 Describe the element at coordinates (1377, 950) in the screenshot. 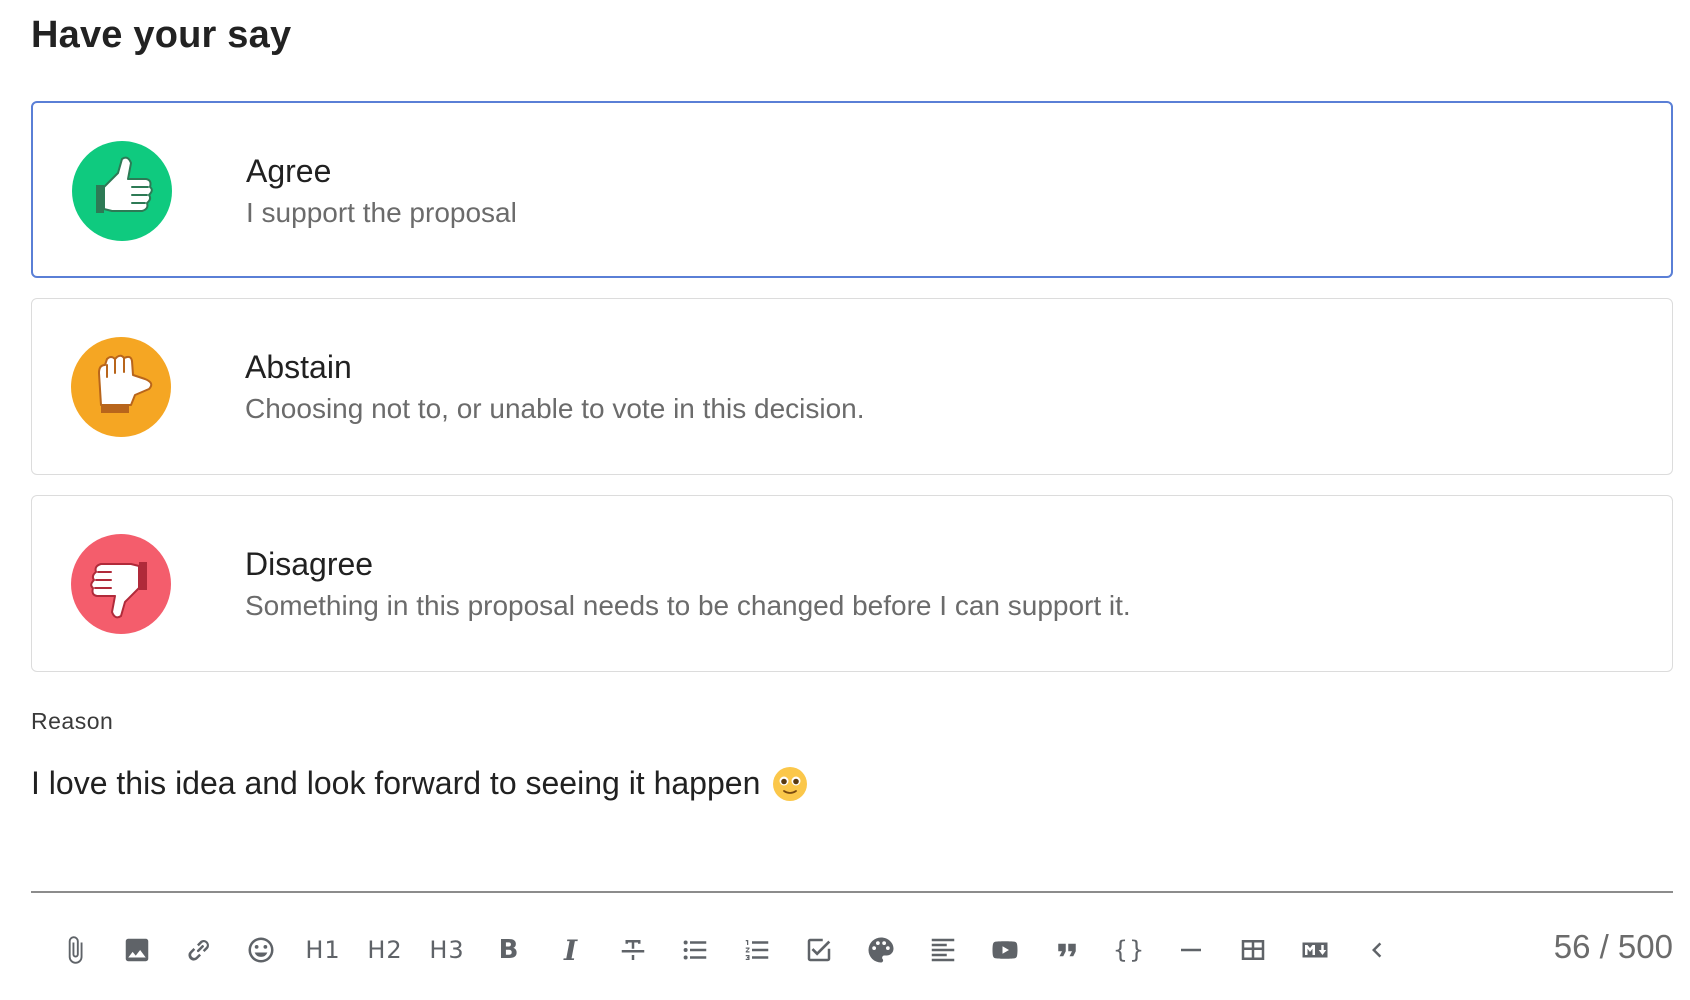

I see `collapse-icon` at that location.